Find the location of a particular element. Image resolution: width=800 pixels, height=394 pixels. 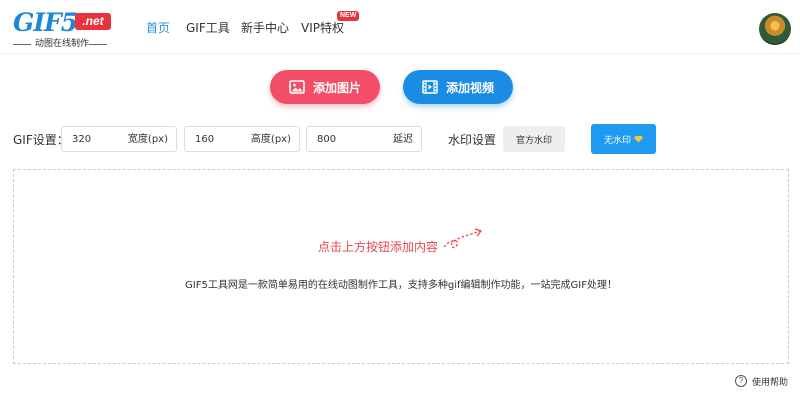

help-link: ? 使用帮助 is located at coordinates (761, 381).